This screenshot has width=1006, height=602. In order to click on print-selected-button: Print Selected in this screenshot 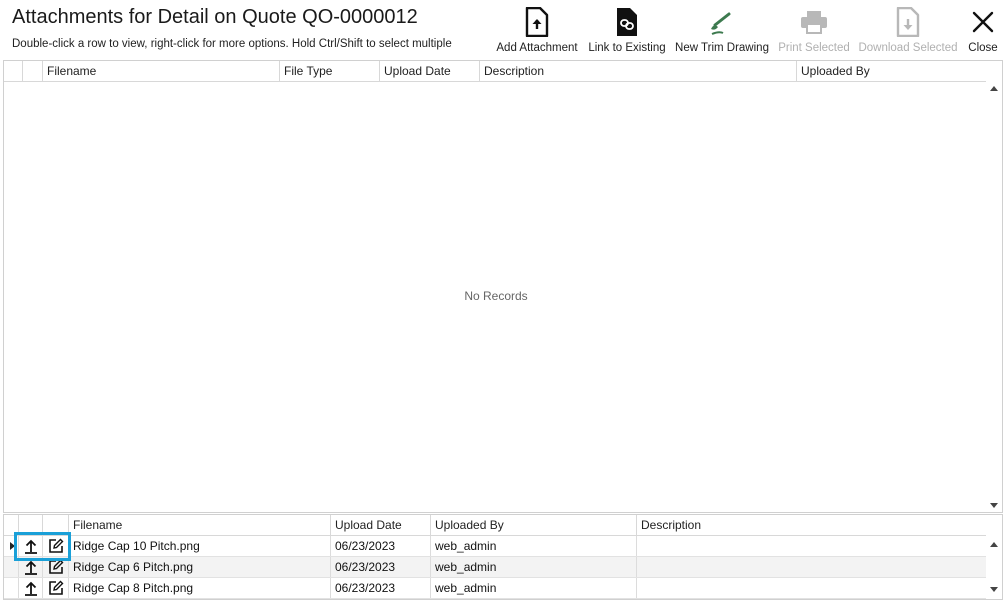, I will do `click(814, 31)`.